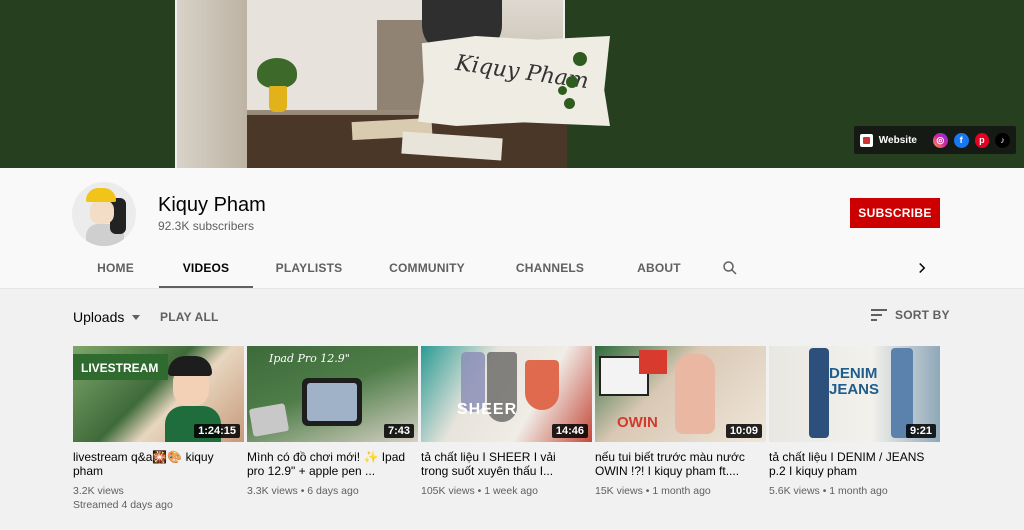 This screenshot has width=1024, height=530. Describe the element at coordinates (212, 205) in the screenshot. I see `channel-name: Kiquy Pham` at that location.